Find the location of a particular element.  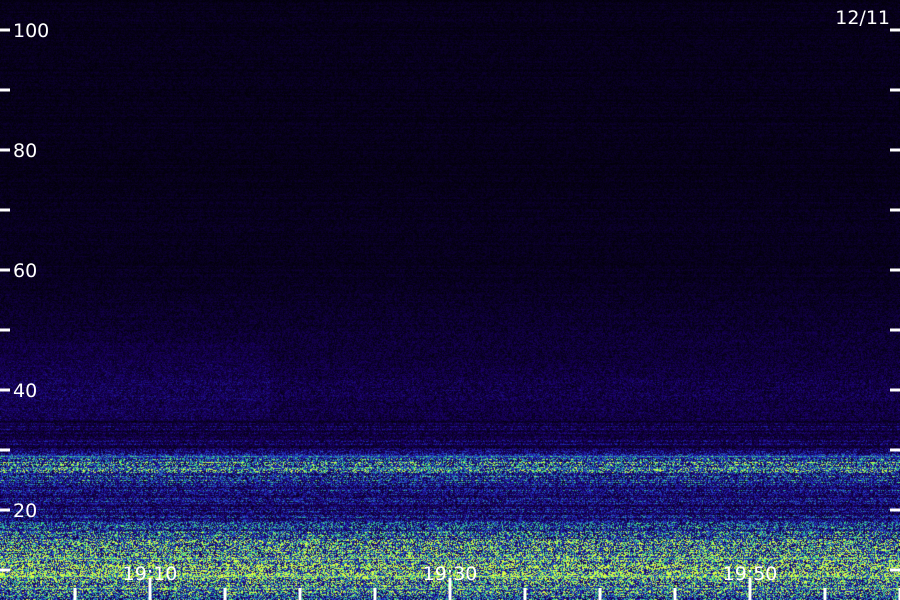

x-axis: 19:10 19:30 19:50 is located at coordinates (486, 581).